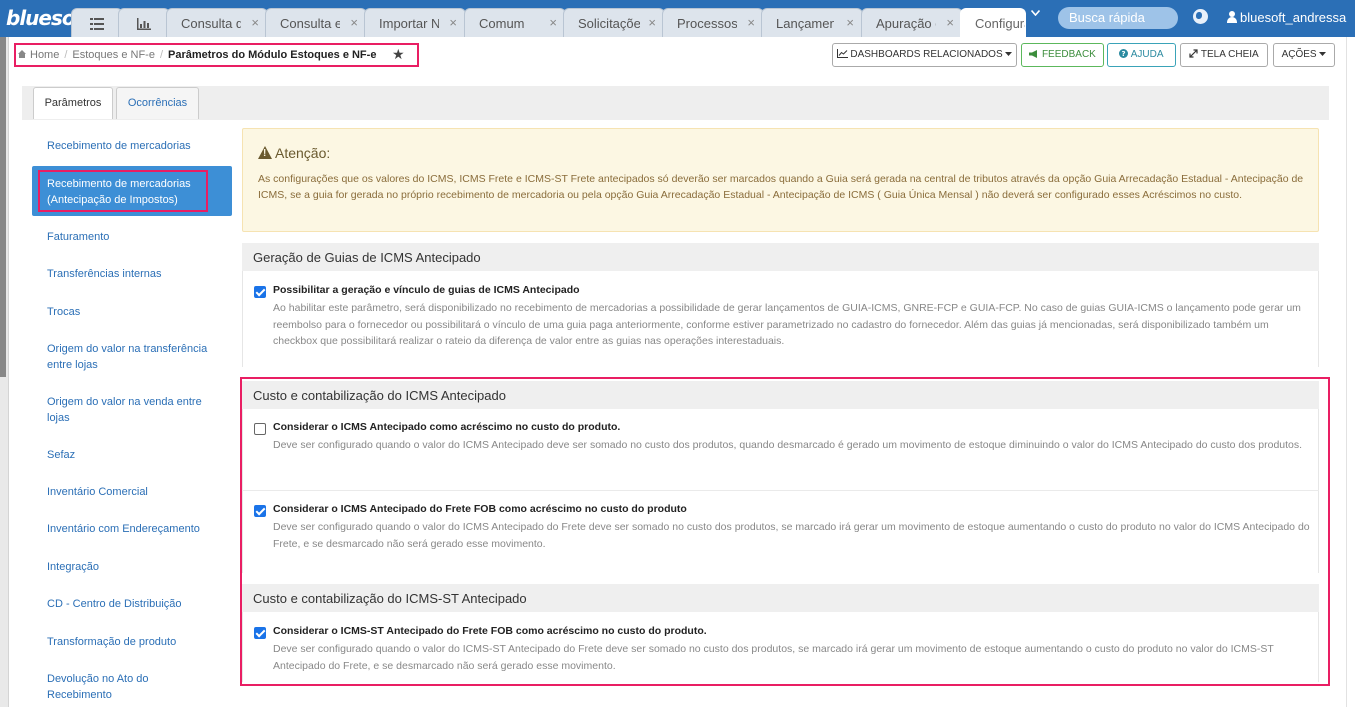  Describe the element at coordinates (22, 54) in the screenshot. I see `home-icon` at that location.